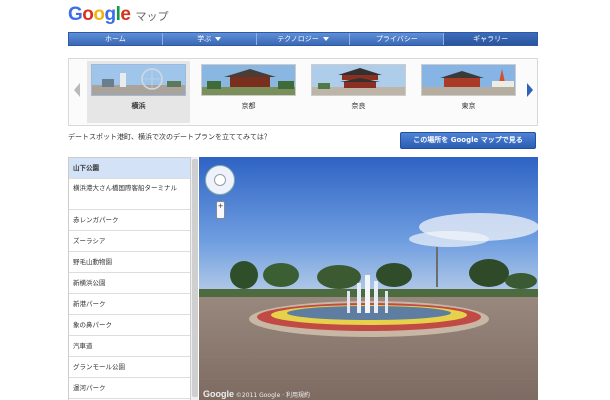 This screenshot has height=400, width=610. What do you see at coordinates (272, 395) in the screenshot?
I see `credit-text: ©2011 Google · 利用規約` at bounding box center [272, 395].